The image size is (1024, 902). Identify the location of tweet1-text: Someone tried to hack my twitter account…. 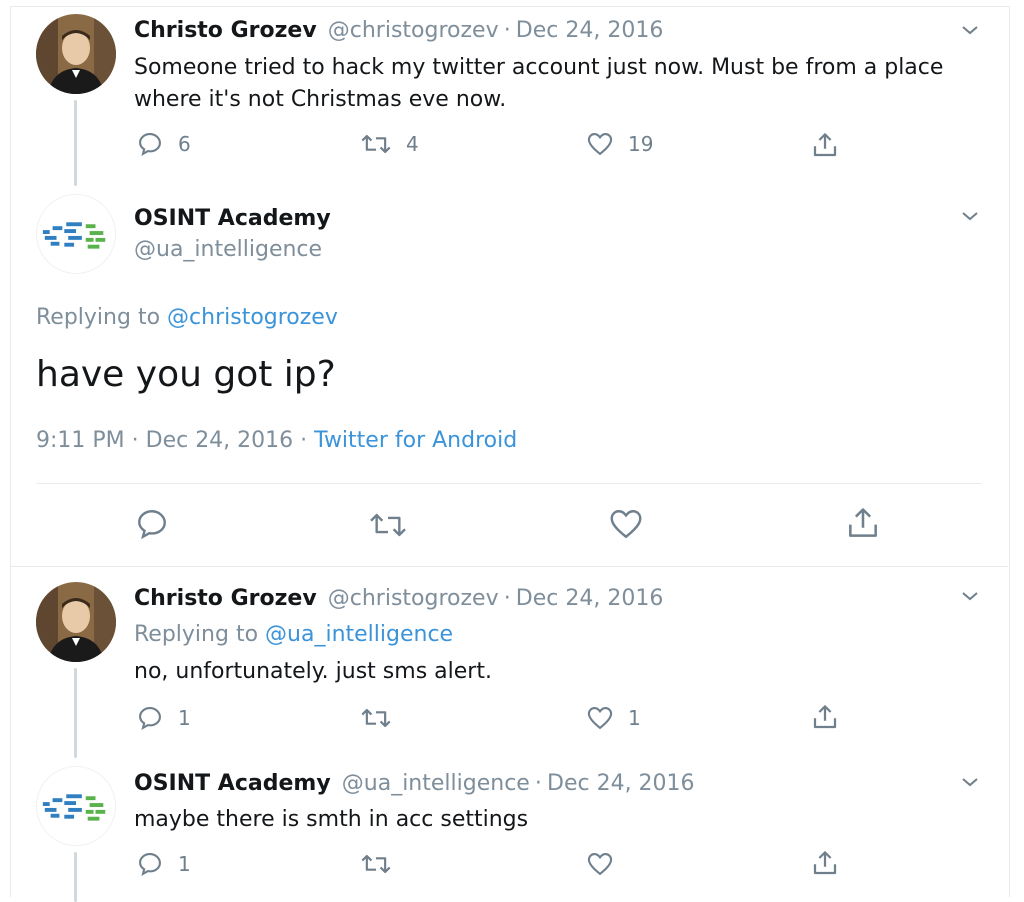
(549, 84).